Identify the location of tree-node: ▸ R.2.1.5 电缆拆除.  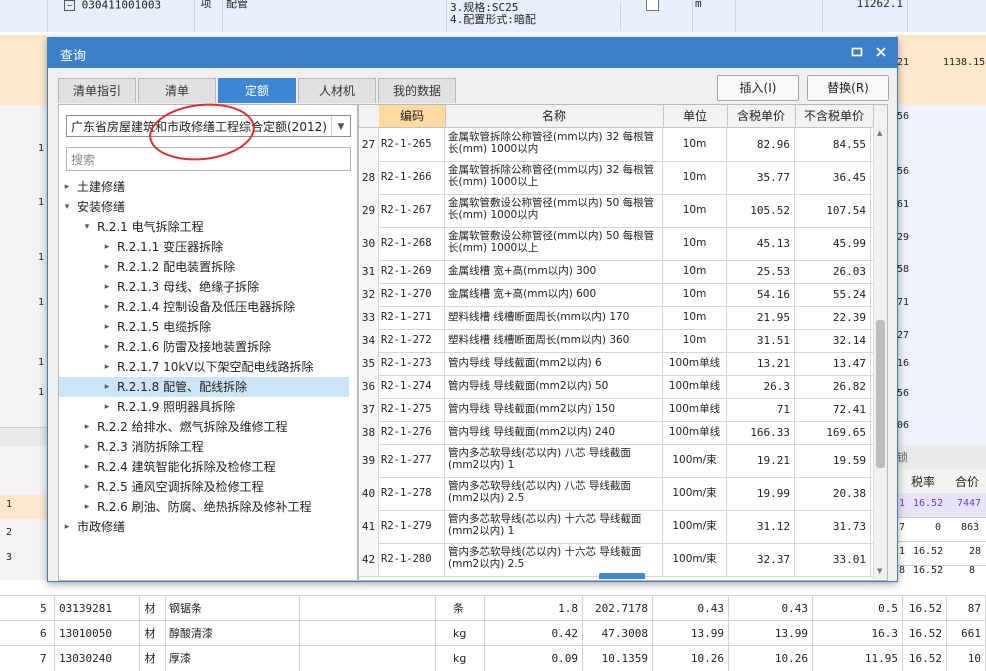
(204, 327).